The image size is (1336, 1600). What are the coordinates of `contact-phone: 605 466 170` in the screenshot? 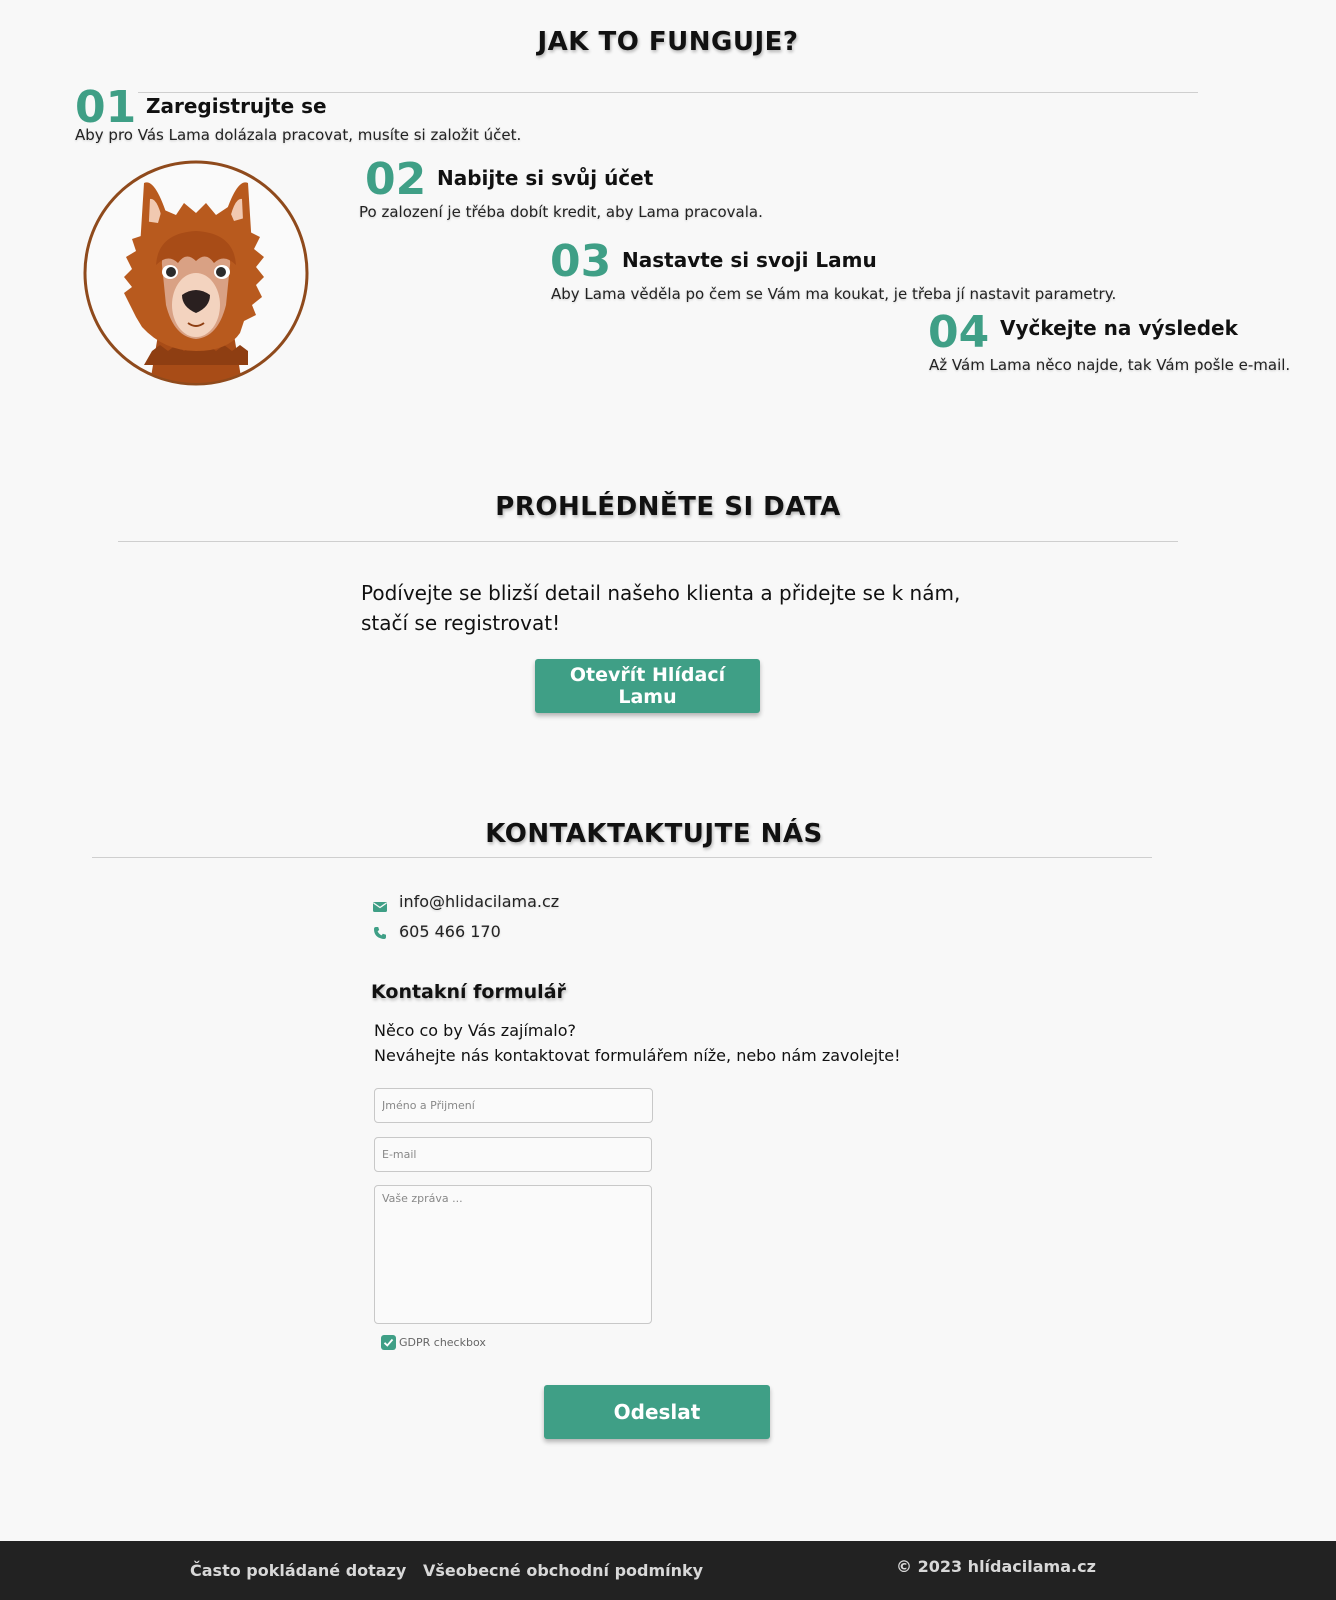 It's located at (437, 931).